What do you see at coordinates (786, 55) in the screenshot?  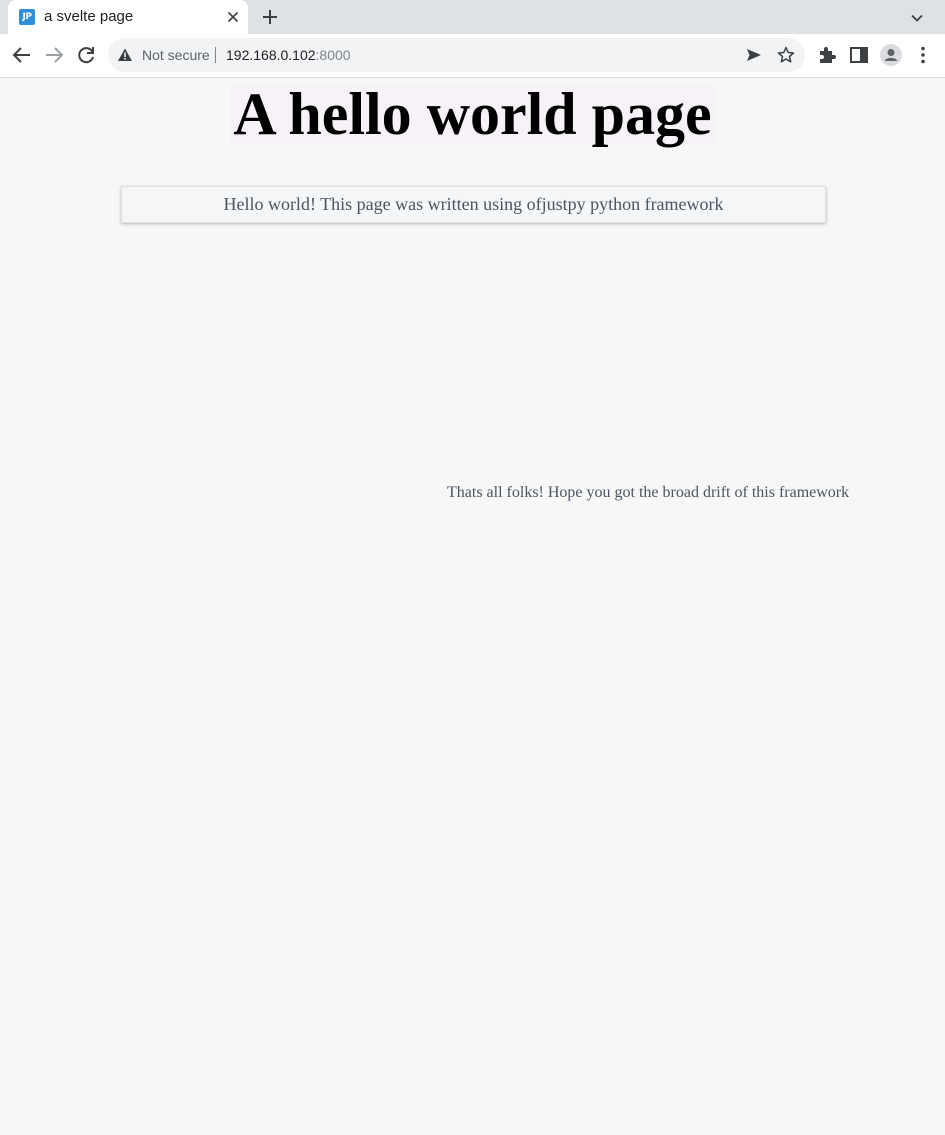 I see `star-icon` at bounding box center [786, 55].